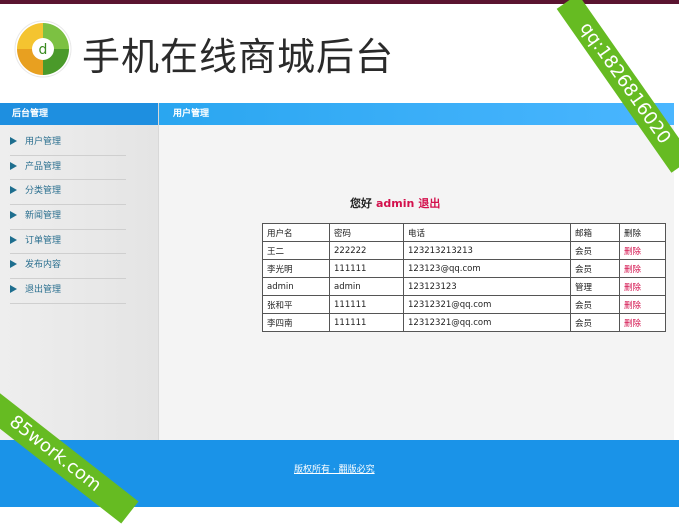 Image resolution: width=679 pixels, height=524 pixels. Describe the element at coordinates (43, 142) in the screenshot. I see `sidebar-item-label: 用户管理` at that location.